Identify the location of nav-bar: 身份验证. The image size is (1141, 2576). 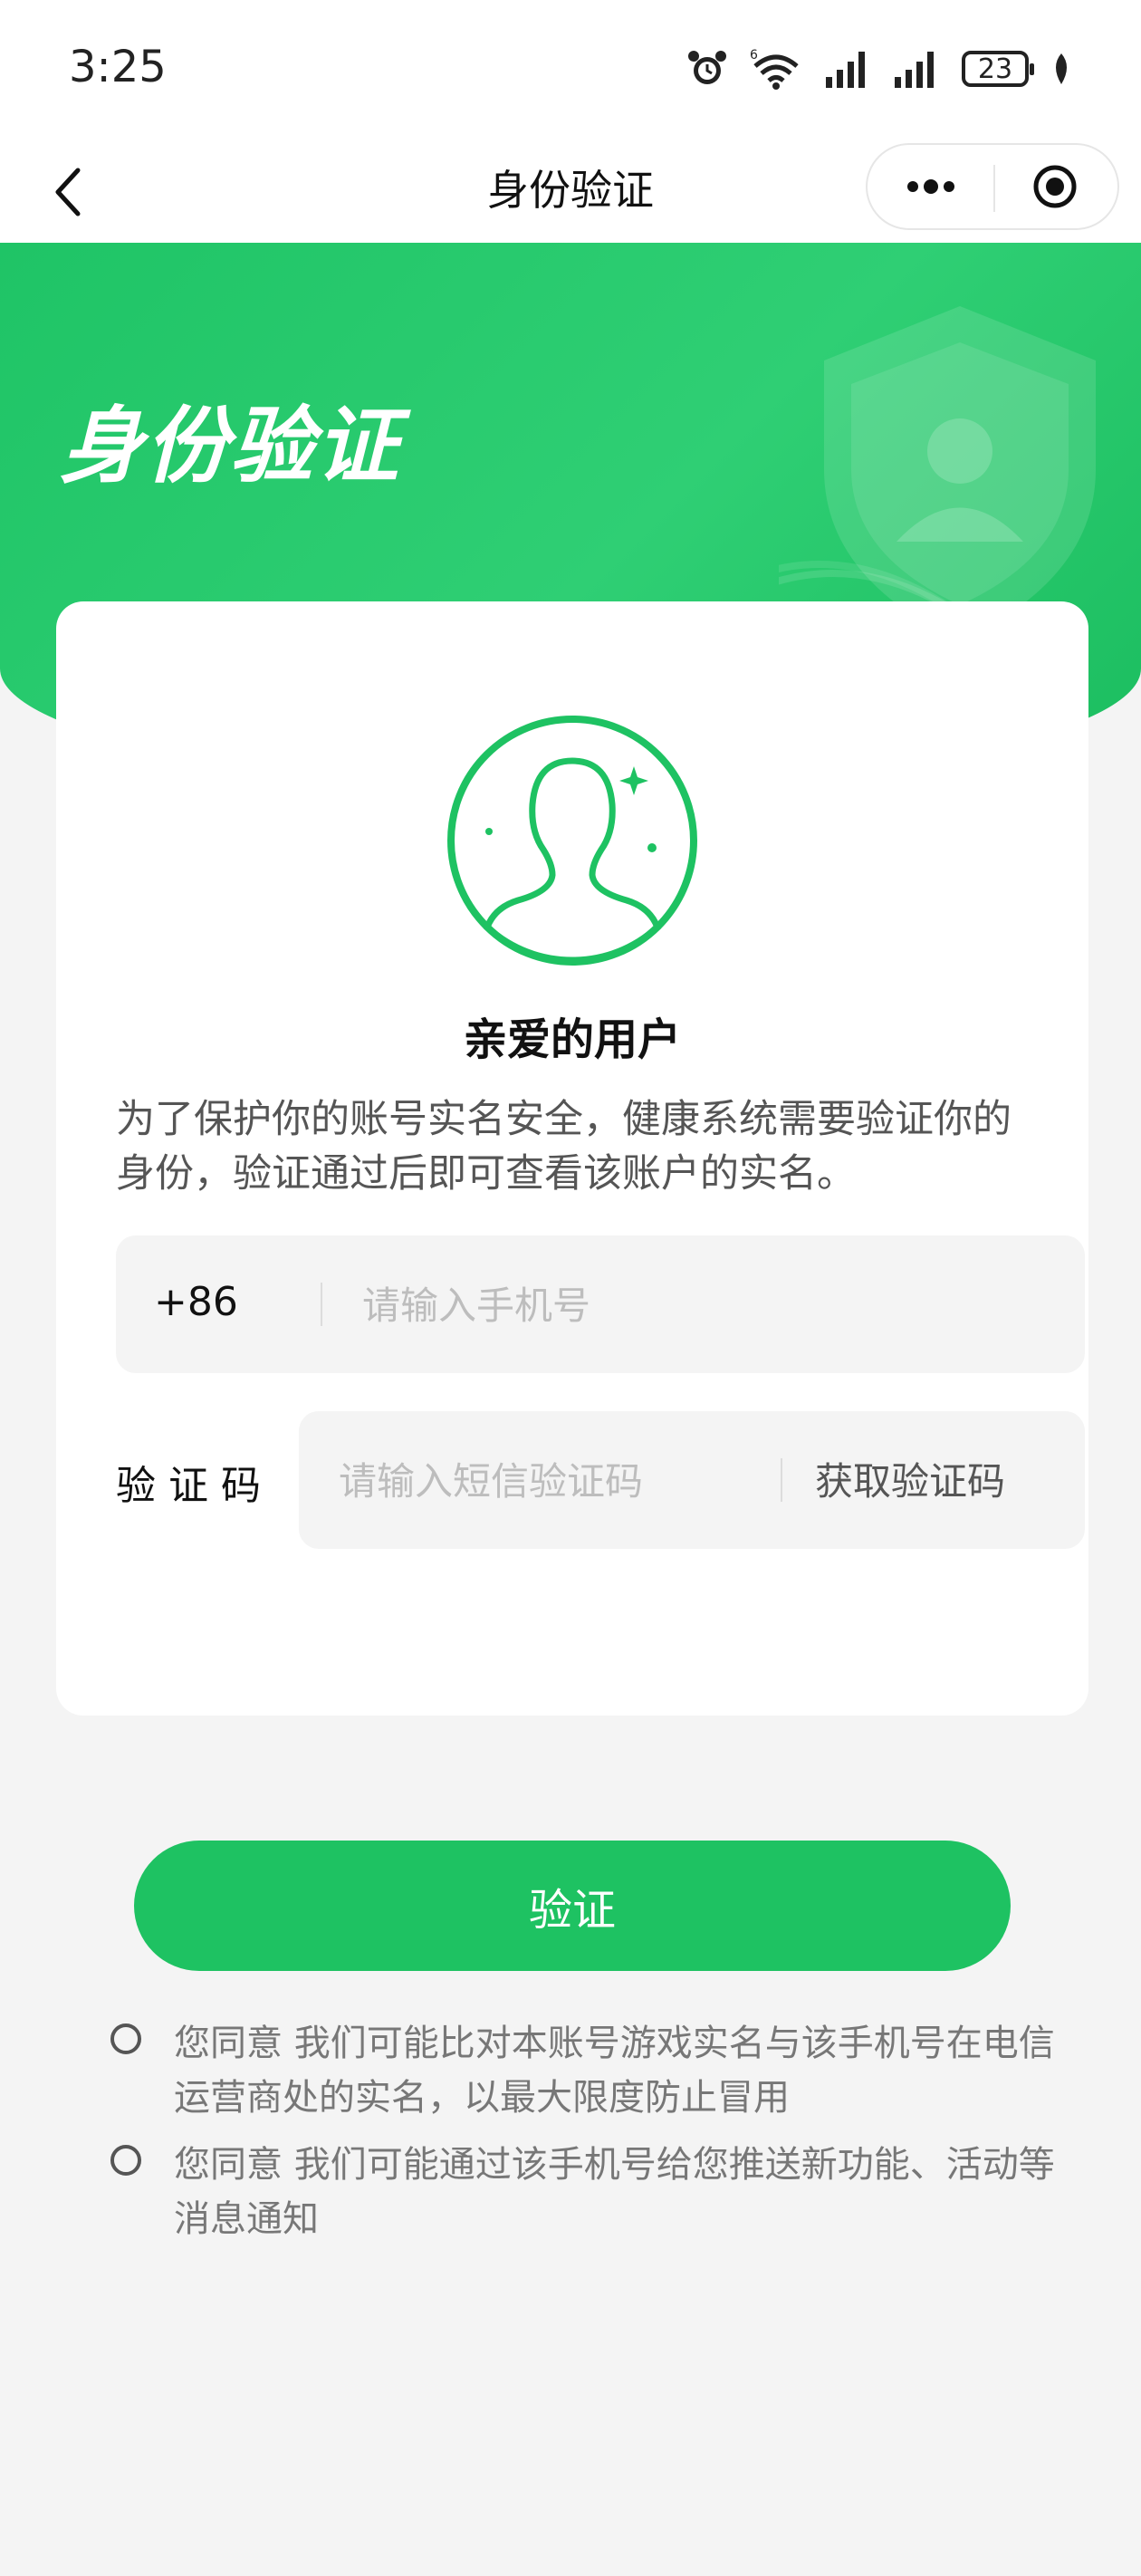
(570, 190).